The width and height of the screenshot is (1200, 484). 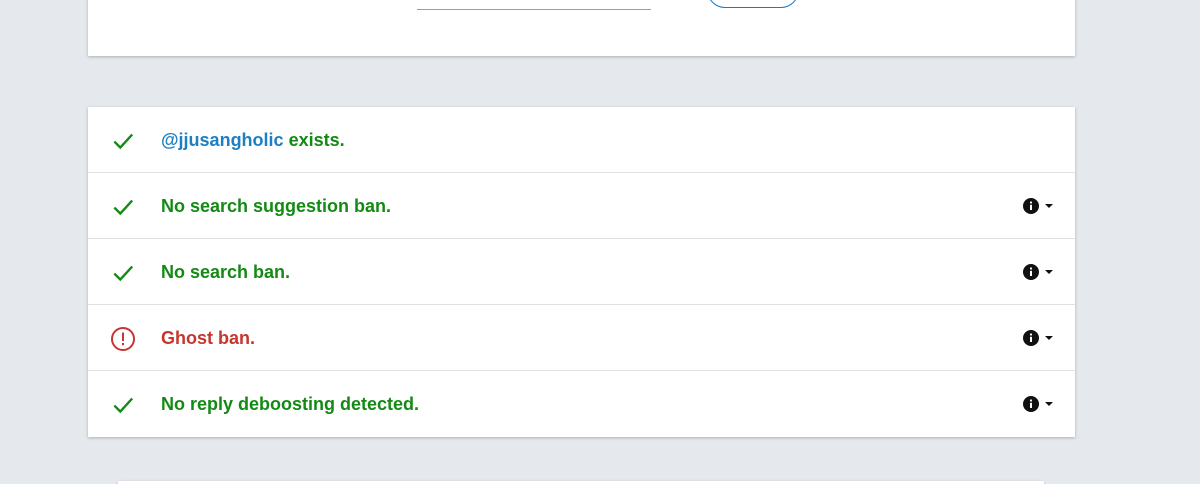 What do you see at coordinates (208, 337) in the screenshot?
I see `result-label: Ghost ban.` at bounding box center [208, 337].